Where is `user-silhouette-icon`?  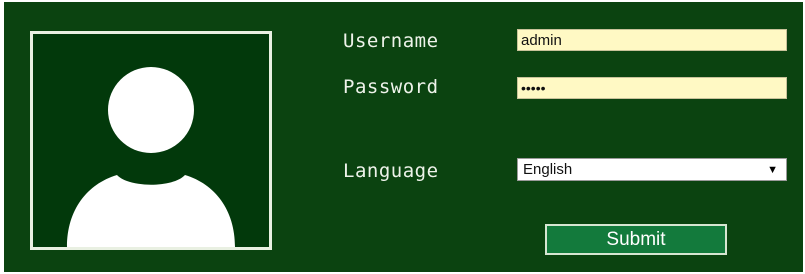 user-silhouette-icon is located at coordinates (151, 157).